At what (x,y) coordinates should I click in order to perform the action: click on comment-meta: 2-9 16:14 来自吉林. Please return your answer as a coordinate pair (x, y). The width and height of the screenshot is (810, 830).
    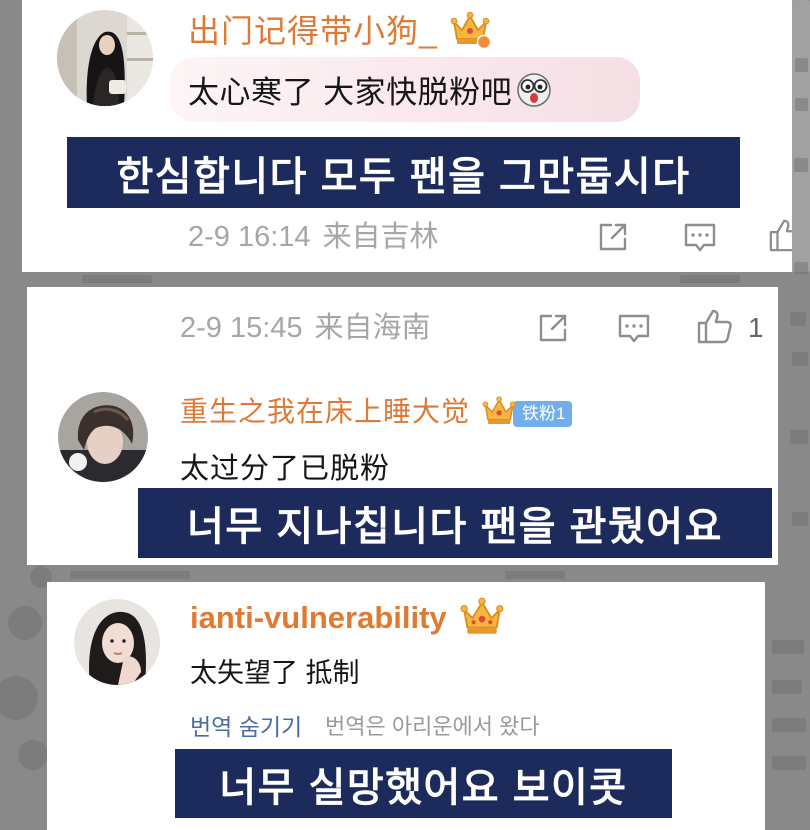
    Looking at the image, I should click on (313, 237).